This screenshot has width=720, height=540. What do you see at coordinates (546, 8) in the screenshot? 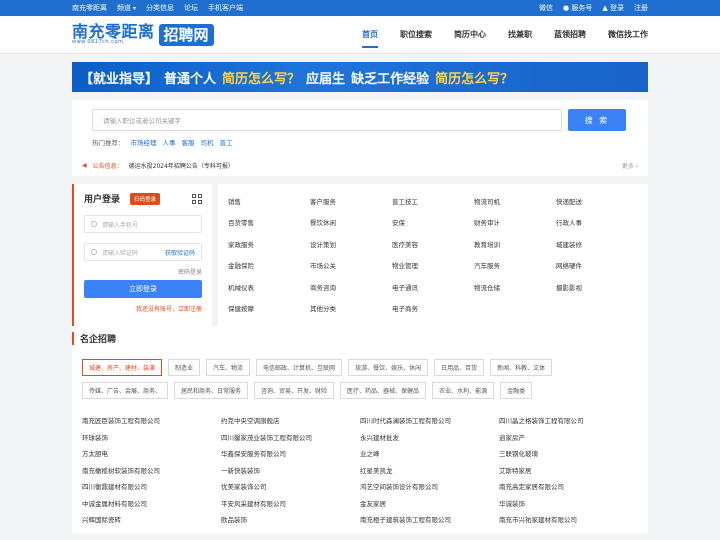
I see `wechat-link: 微信` at bounding box center [546, 8].